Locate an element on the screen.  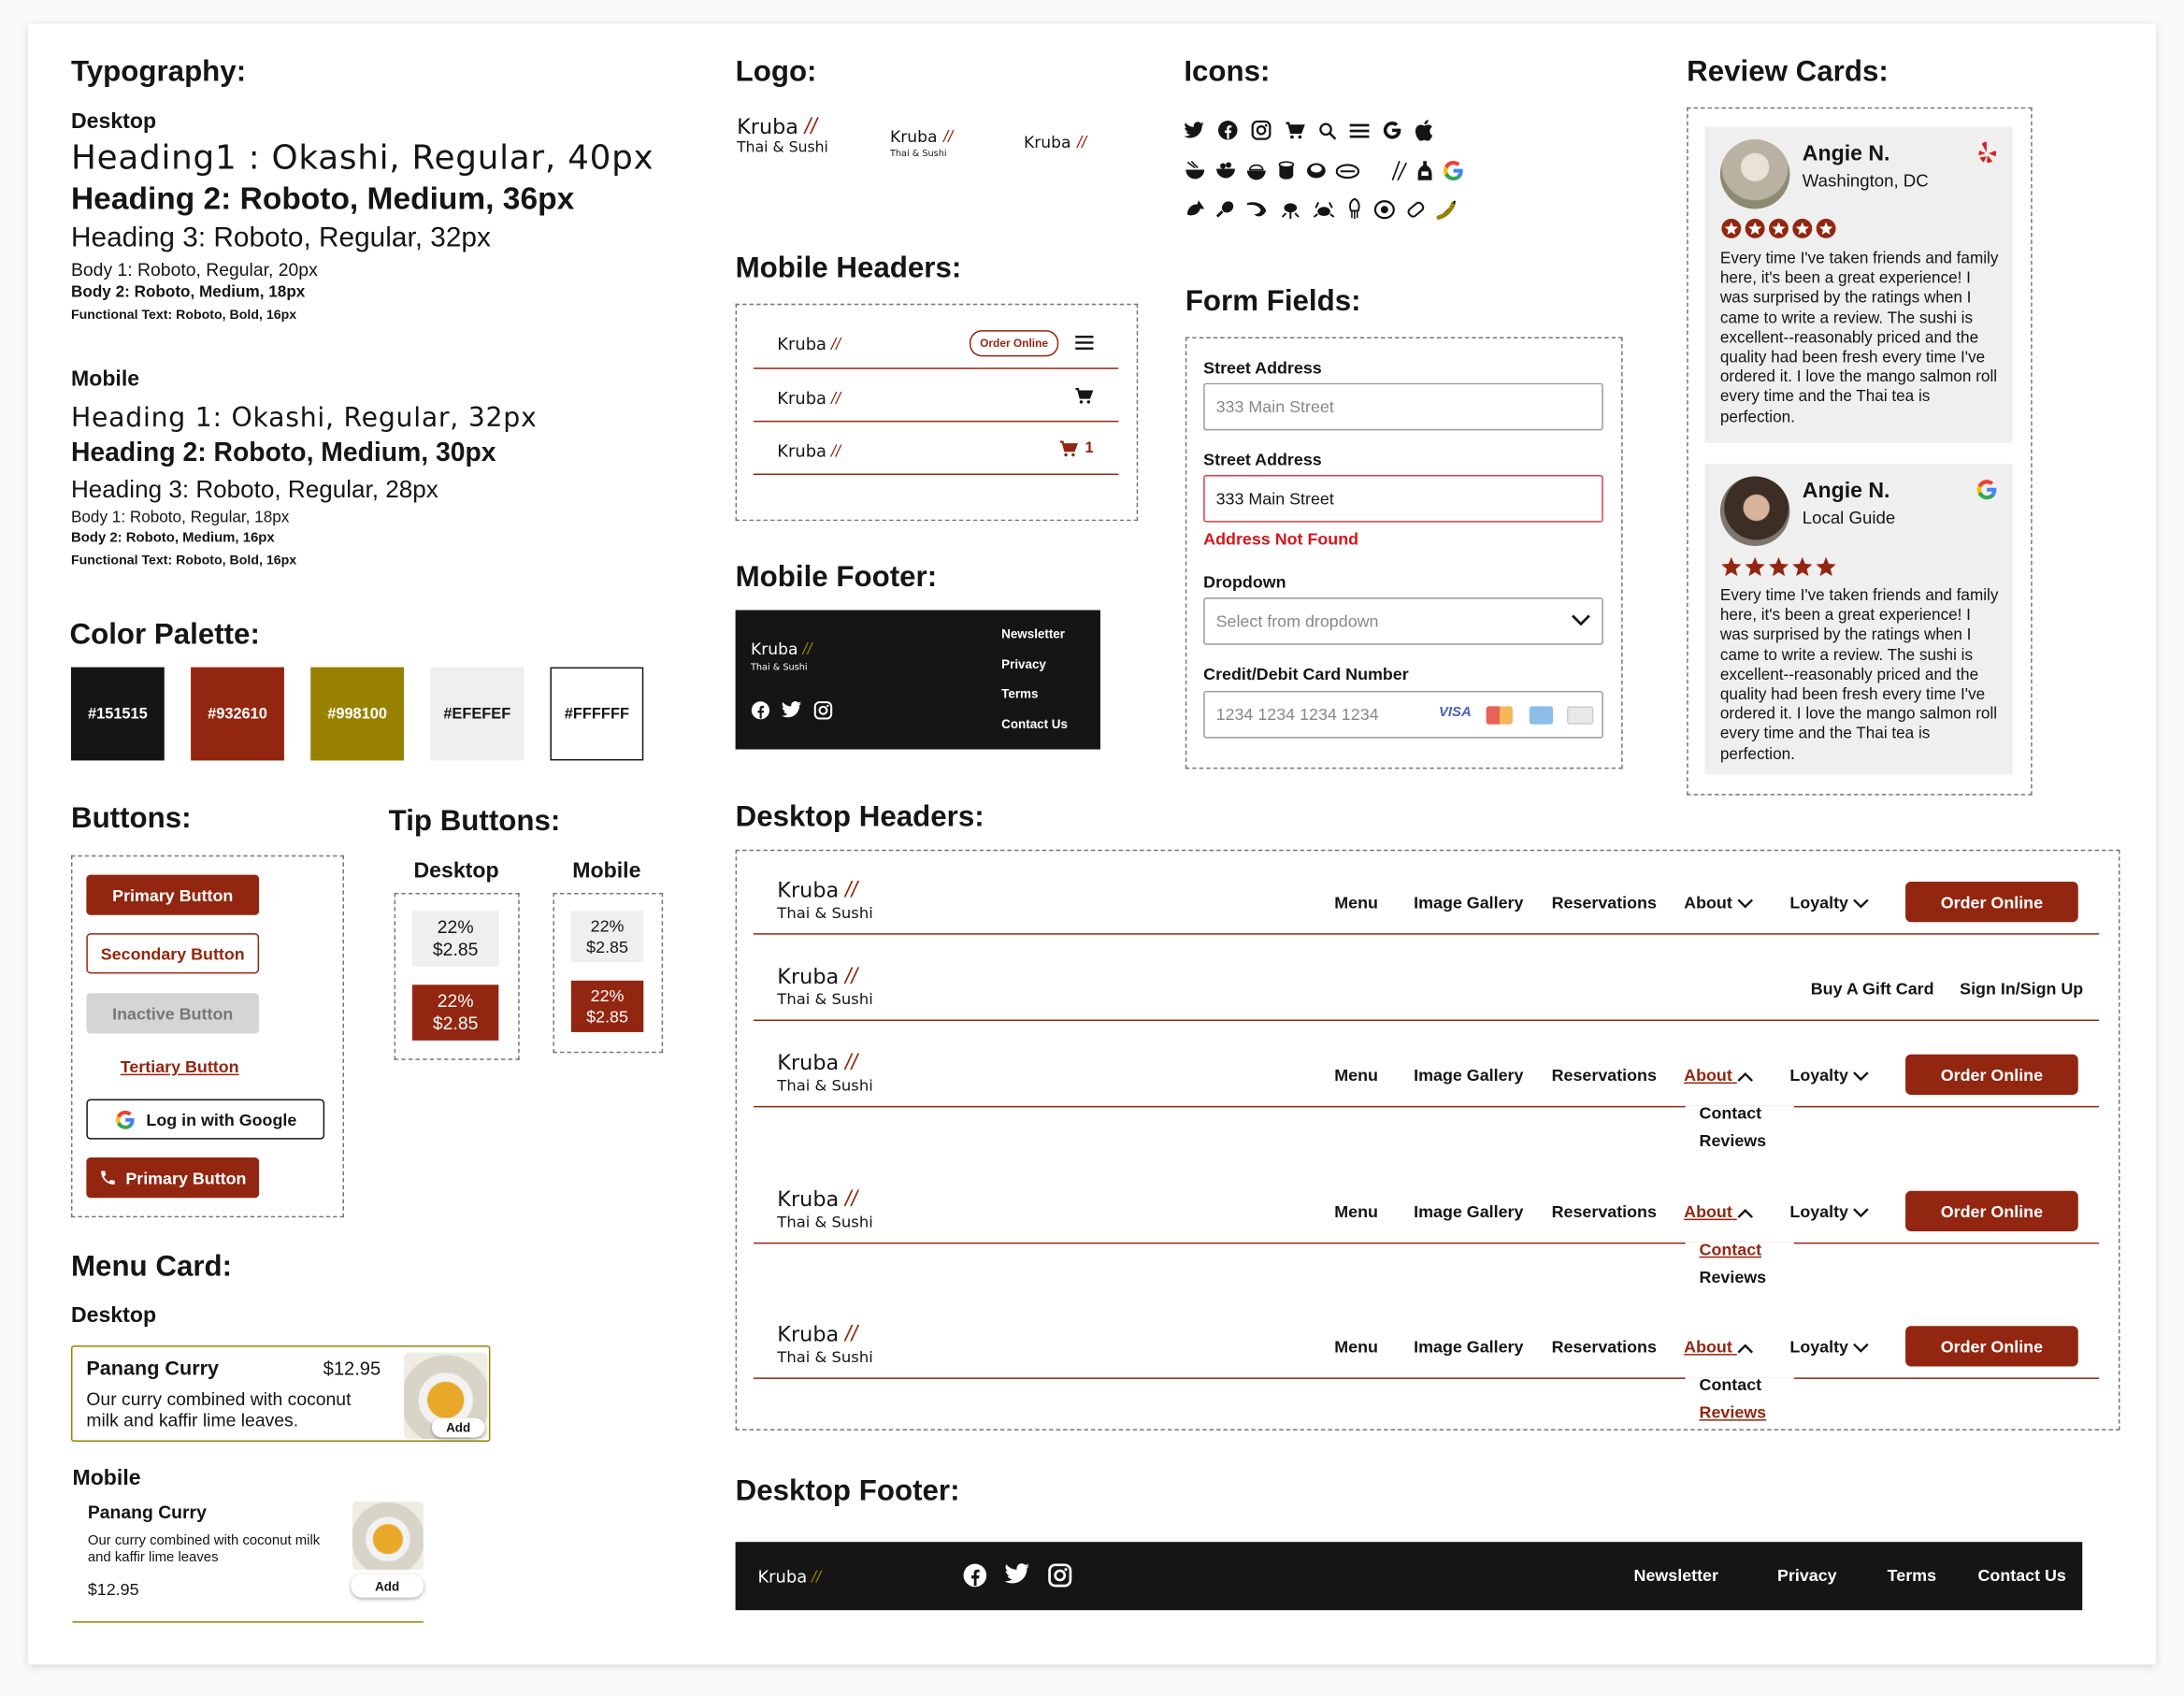
lobster-icon is located at coordinates (1290, 208).